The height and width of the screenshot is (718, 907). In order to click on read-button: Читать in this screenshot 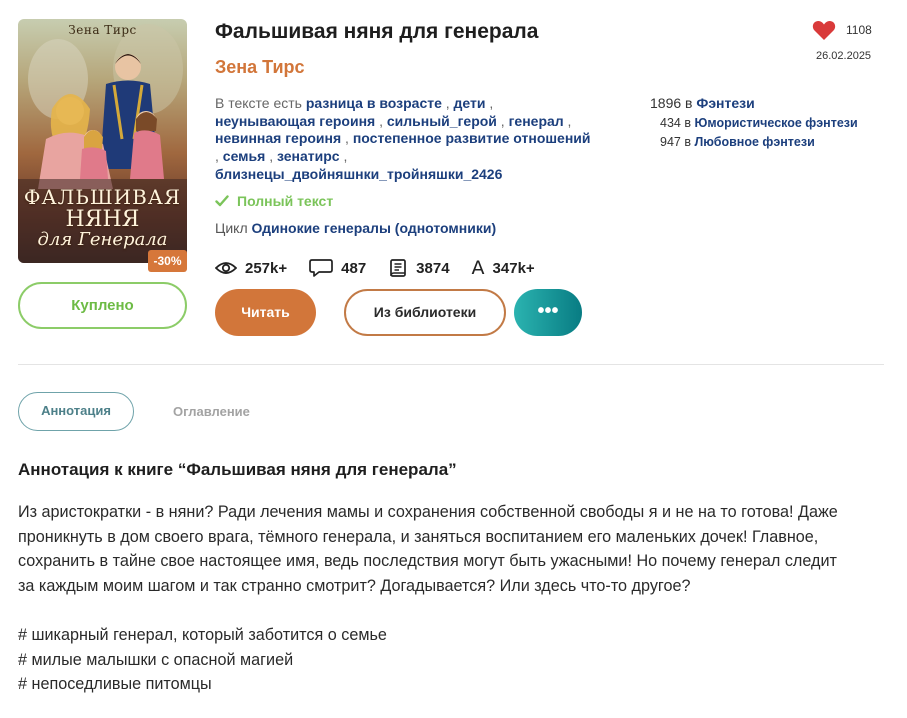, I will do `click(265, 312)`.